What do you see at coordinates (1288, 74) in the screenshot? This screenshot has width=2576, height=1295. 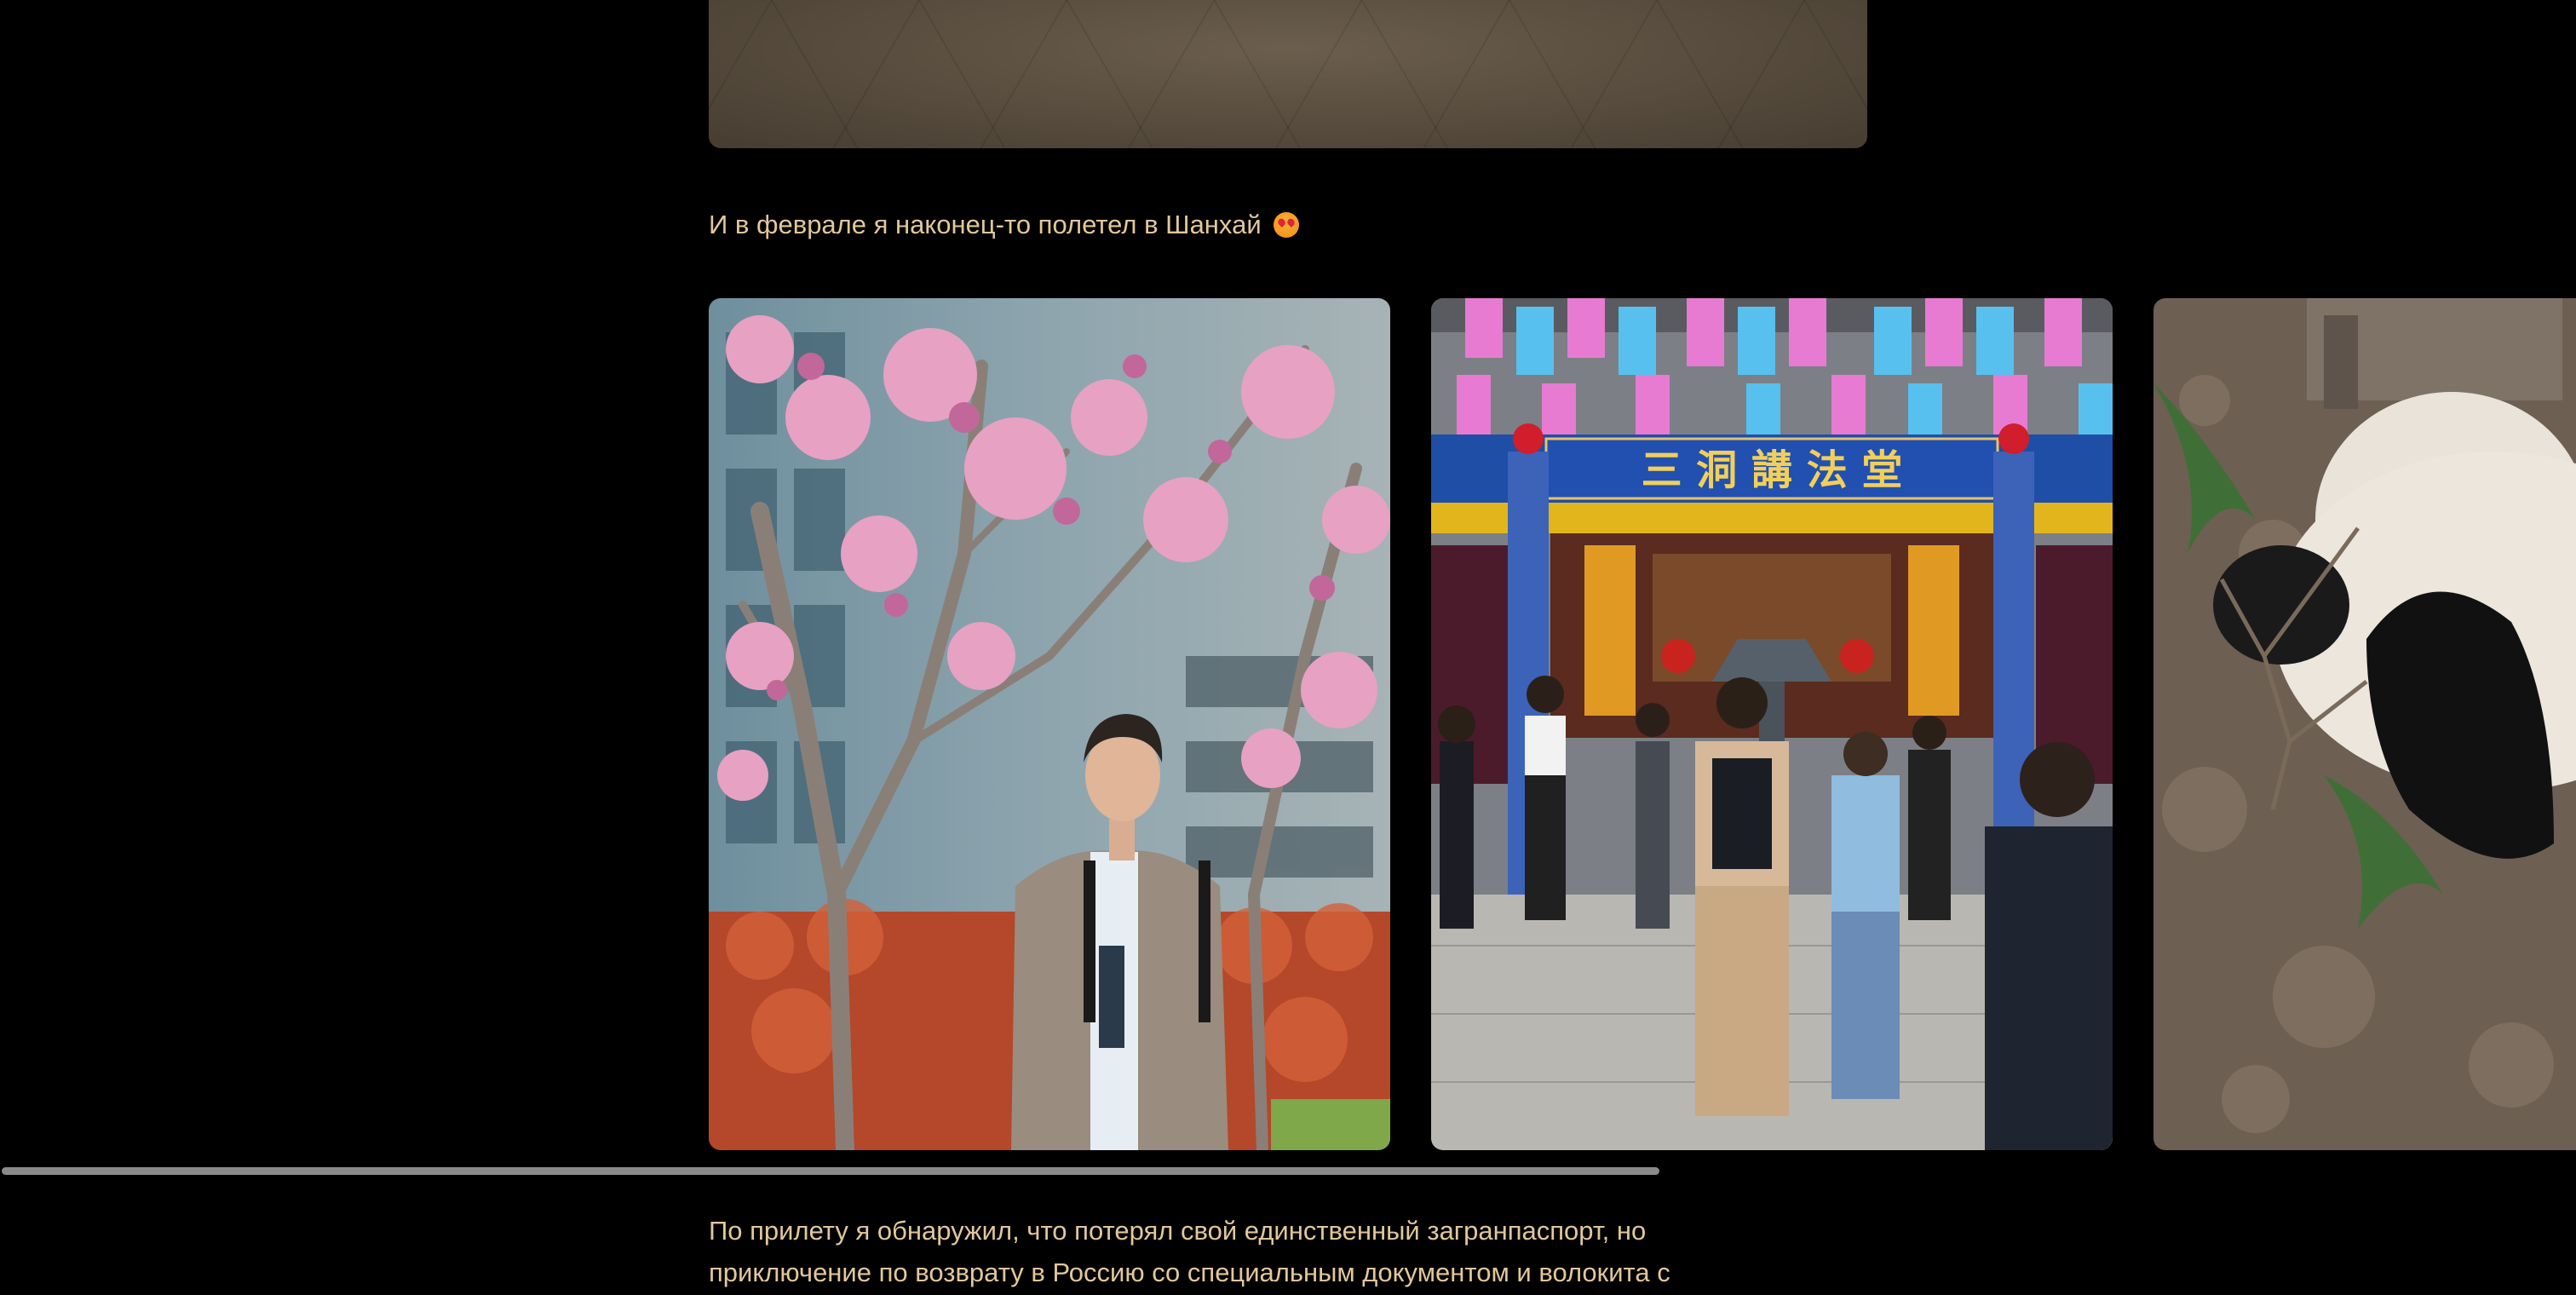 I see `previous-photo` at bounding box center [1288, 74].